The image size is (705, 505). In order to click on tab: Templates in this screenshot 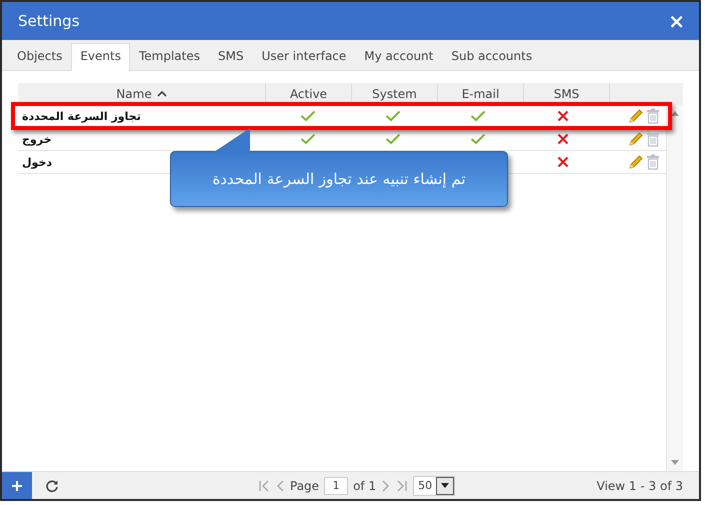, I will do `click(169, 56)`.